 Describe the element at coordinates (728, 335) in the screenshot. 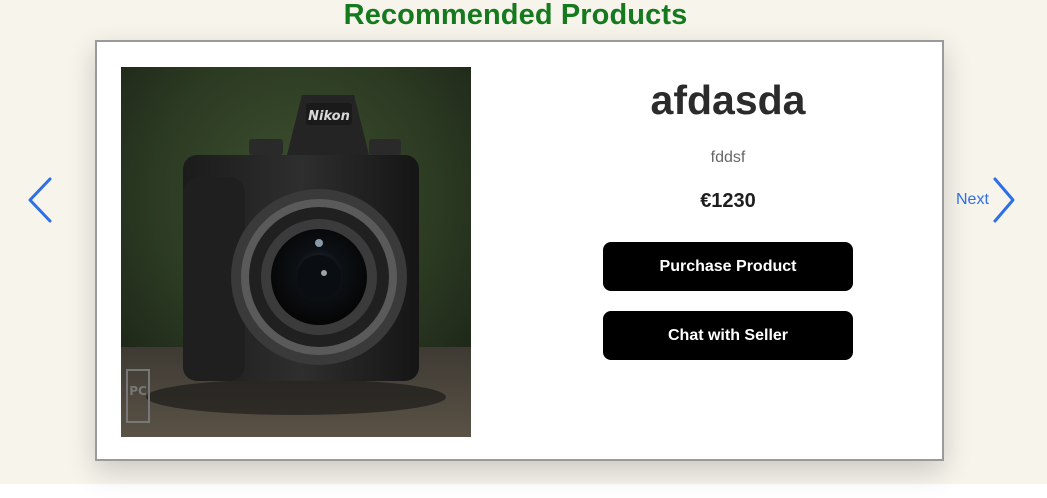

I see `chat-with-seller-button: Chat with Seller` at that location.